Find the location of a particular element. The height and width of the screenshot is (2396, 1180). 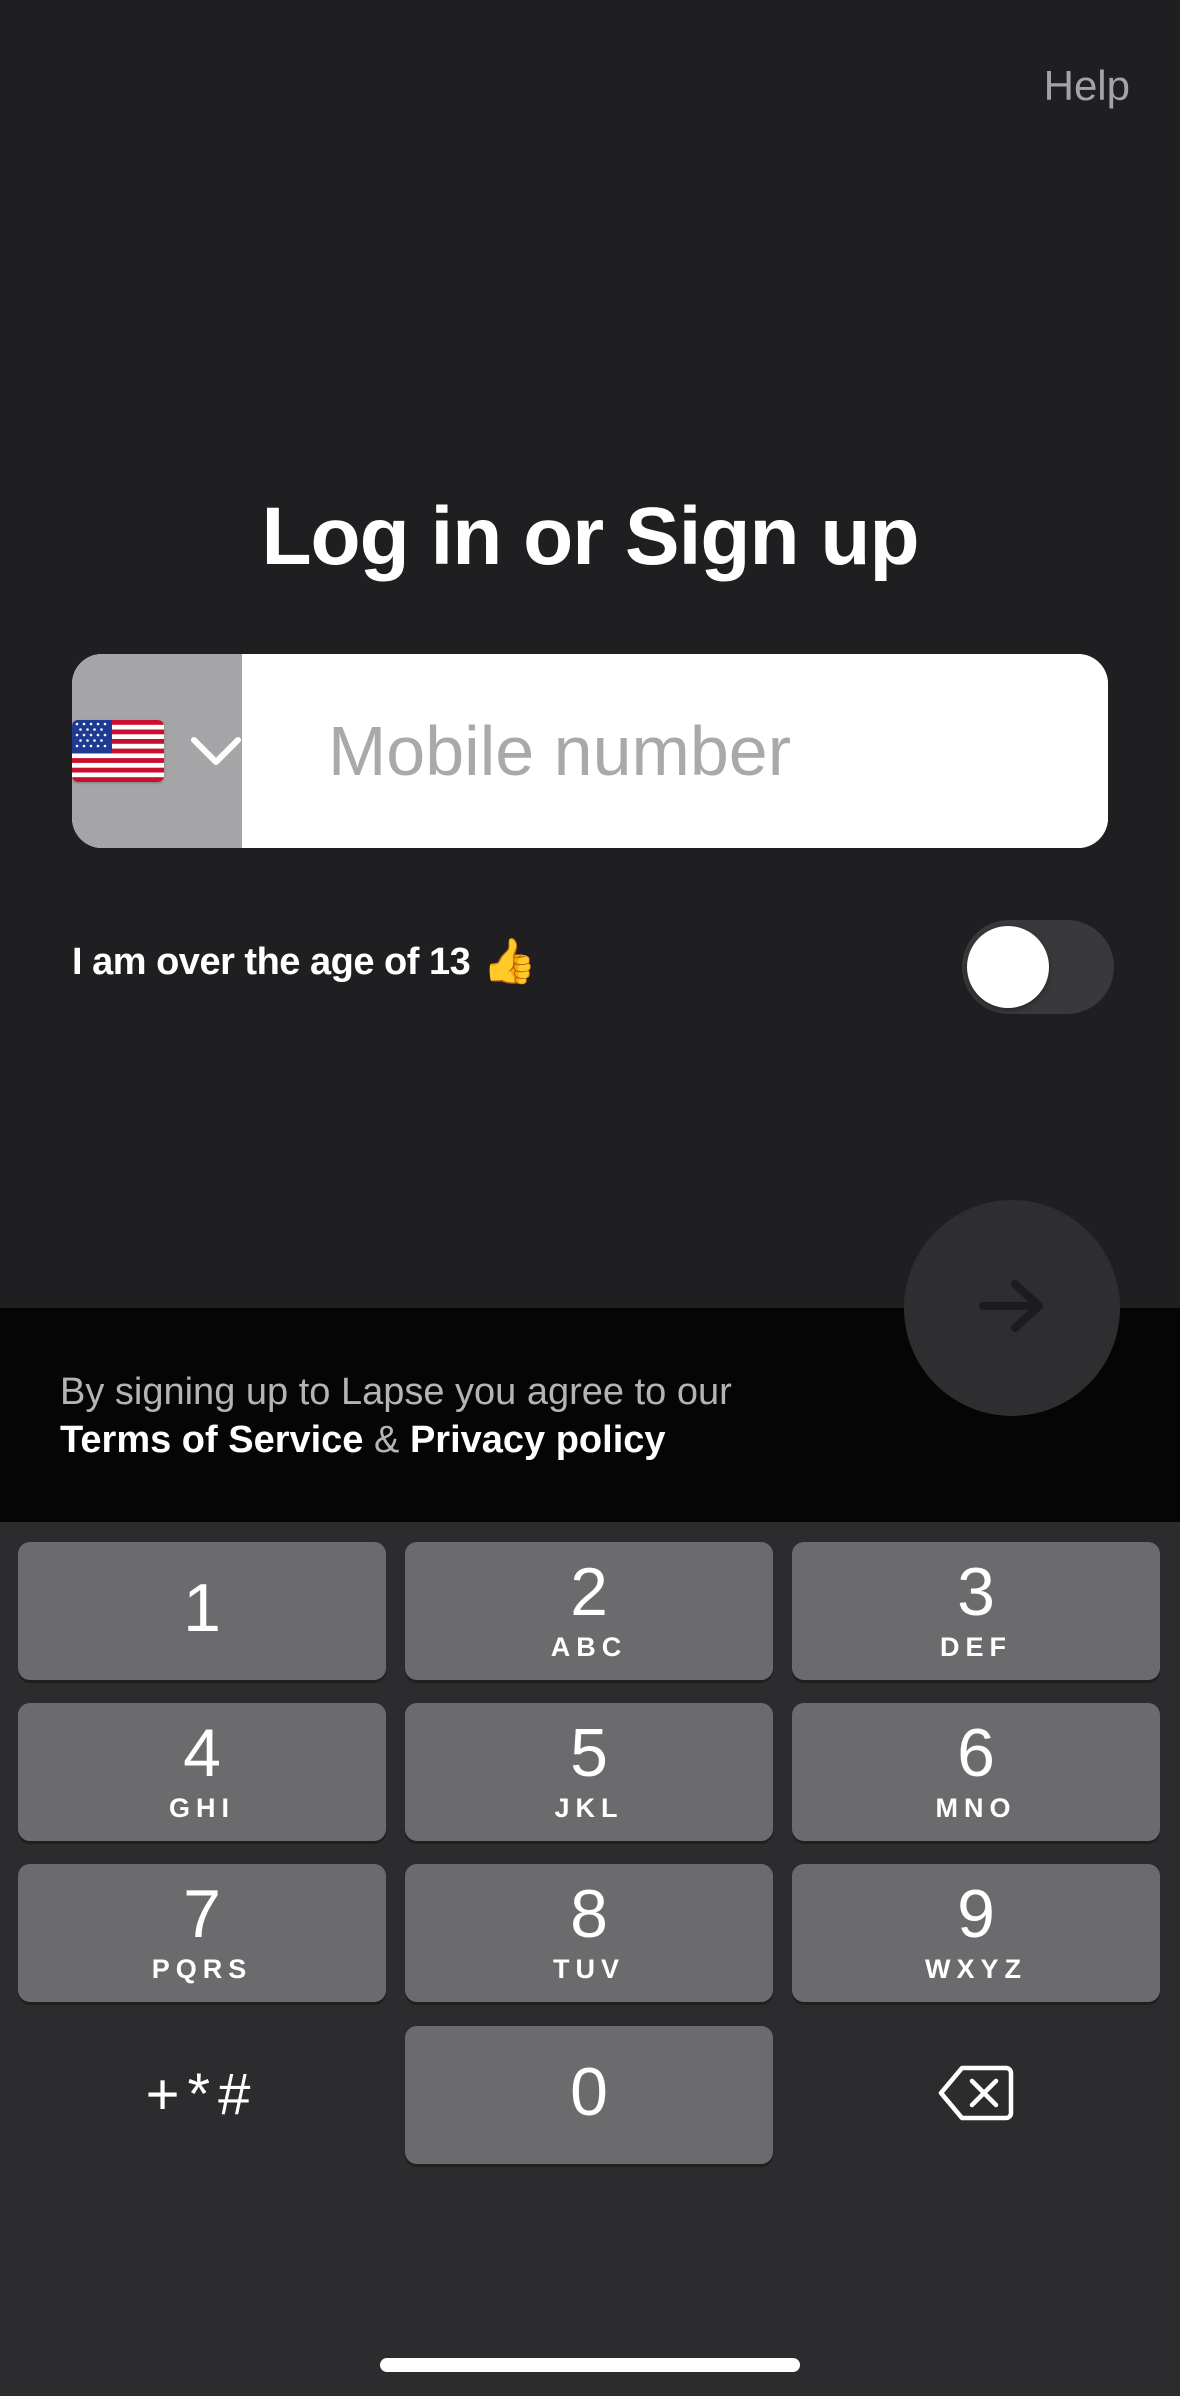

key-0: 0 is located at coordinates (589, 2095).